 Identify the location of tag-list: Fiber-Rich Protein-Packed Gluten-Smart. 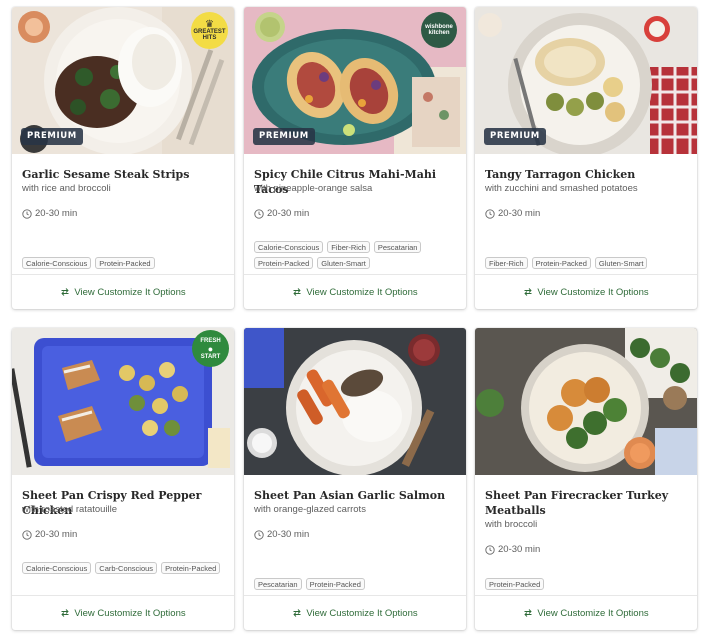
(587, 263).